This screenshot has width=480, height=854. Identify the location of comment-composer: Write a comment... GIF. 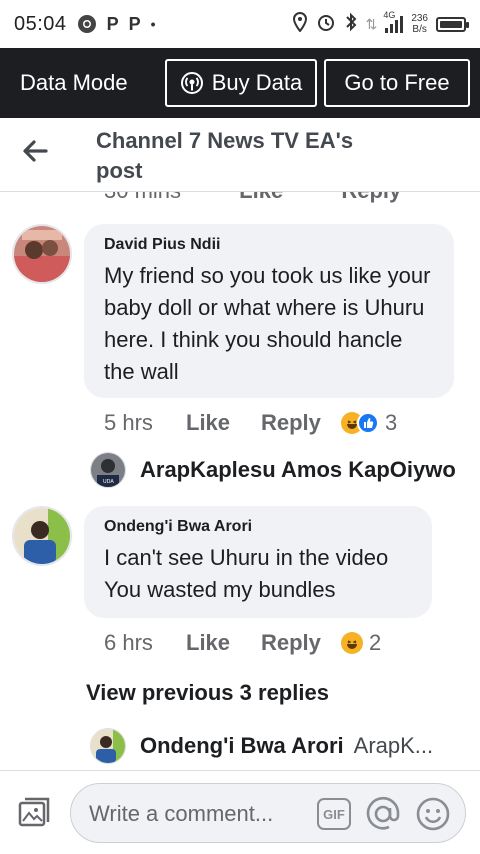
(240, 812).